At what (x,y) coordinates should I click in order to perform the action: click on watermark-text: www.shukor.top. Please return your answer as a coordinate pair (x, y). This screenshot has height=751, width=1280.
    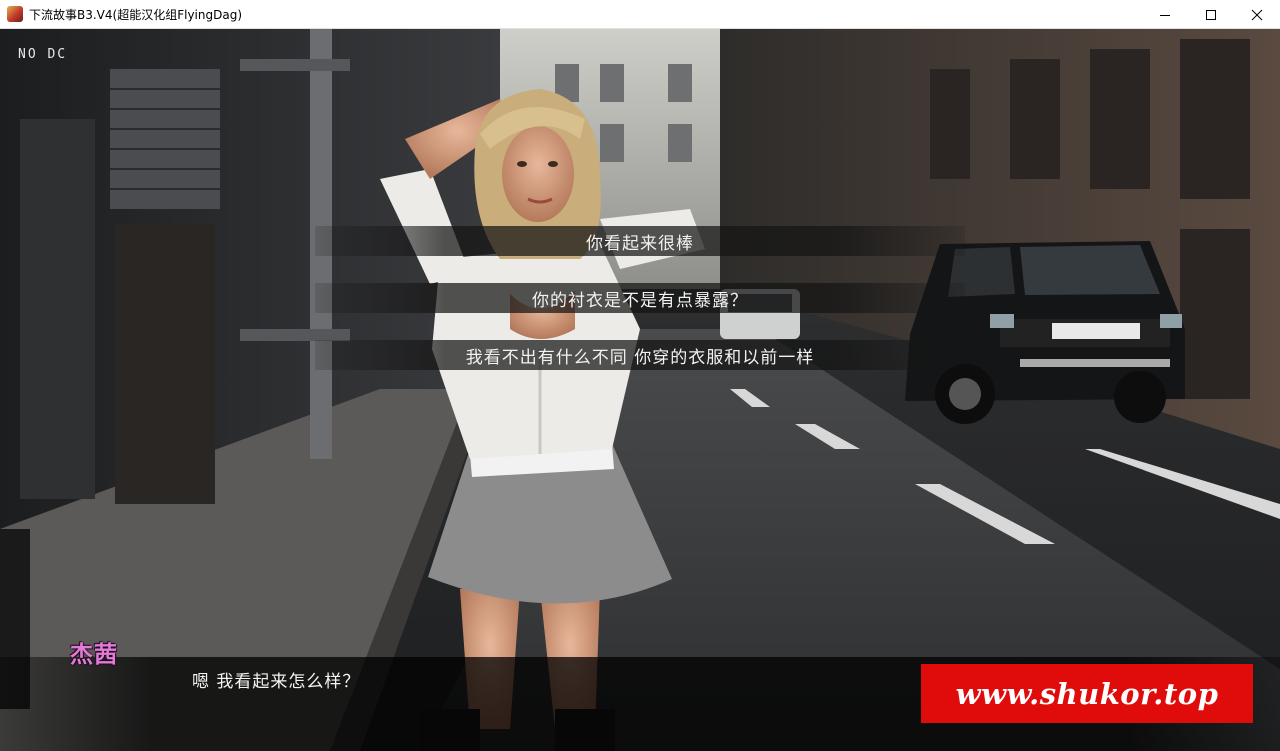
    Looking at the image, I should click on (1087, 693).